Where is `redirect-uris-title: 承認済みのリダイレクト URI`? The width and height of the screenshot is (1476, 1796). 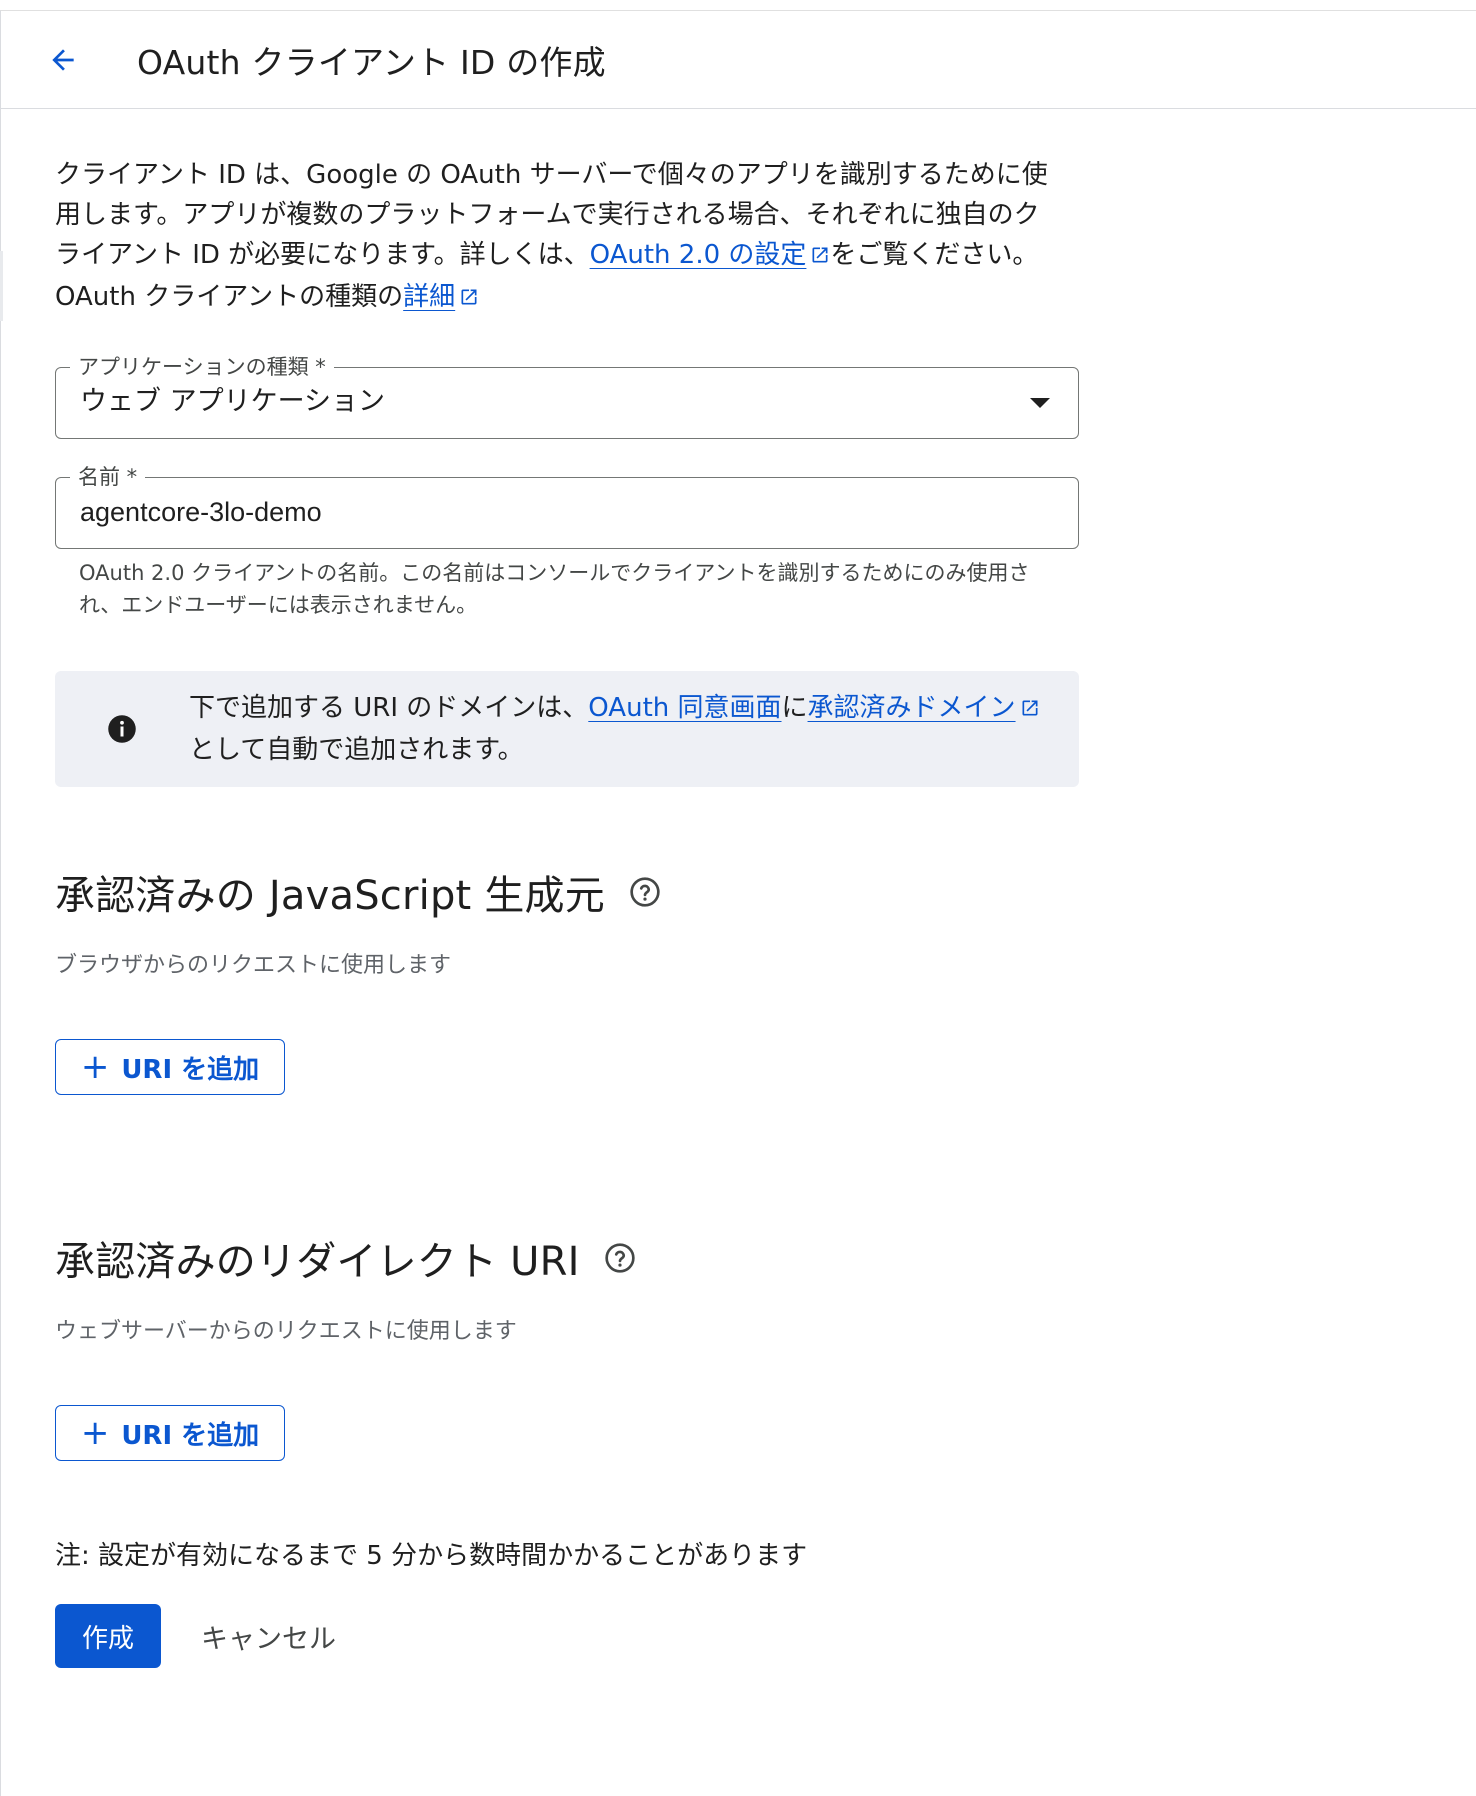
redirect-uris-title: 承認済みのリダイレクト URI is located at coordinates (317, 1262).